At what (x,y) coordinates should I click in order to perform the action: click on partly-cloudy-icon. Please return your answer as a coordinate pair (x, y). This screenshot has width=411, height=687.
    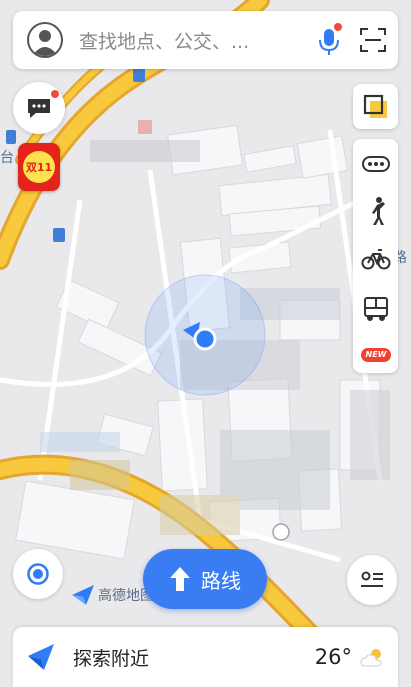
    Looking at the image, I should click on (371, 658).